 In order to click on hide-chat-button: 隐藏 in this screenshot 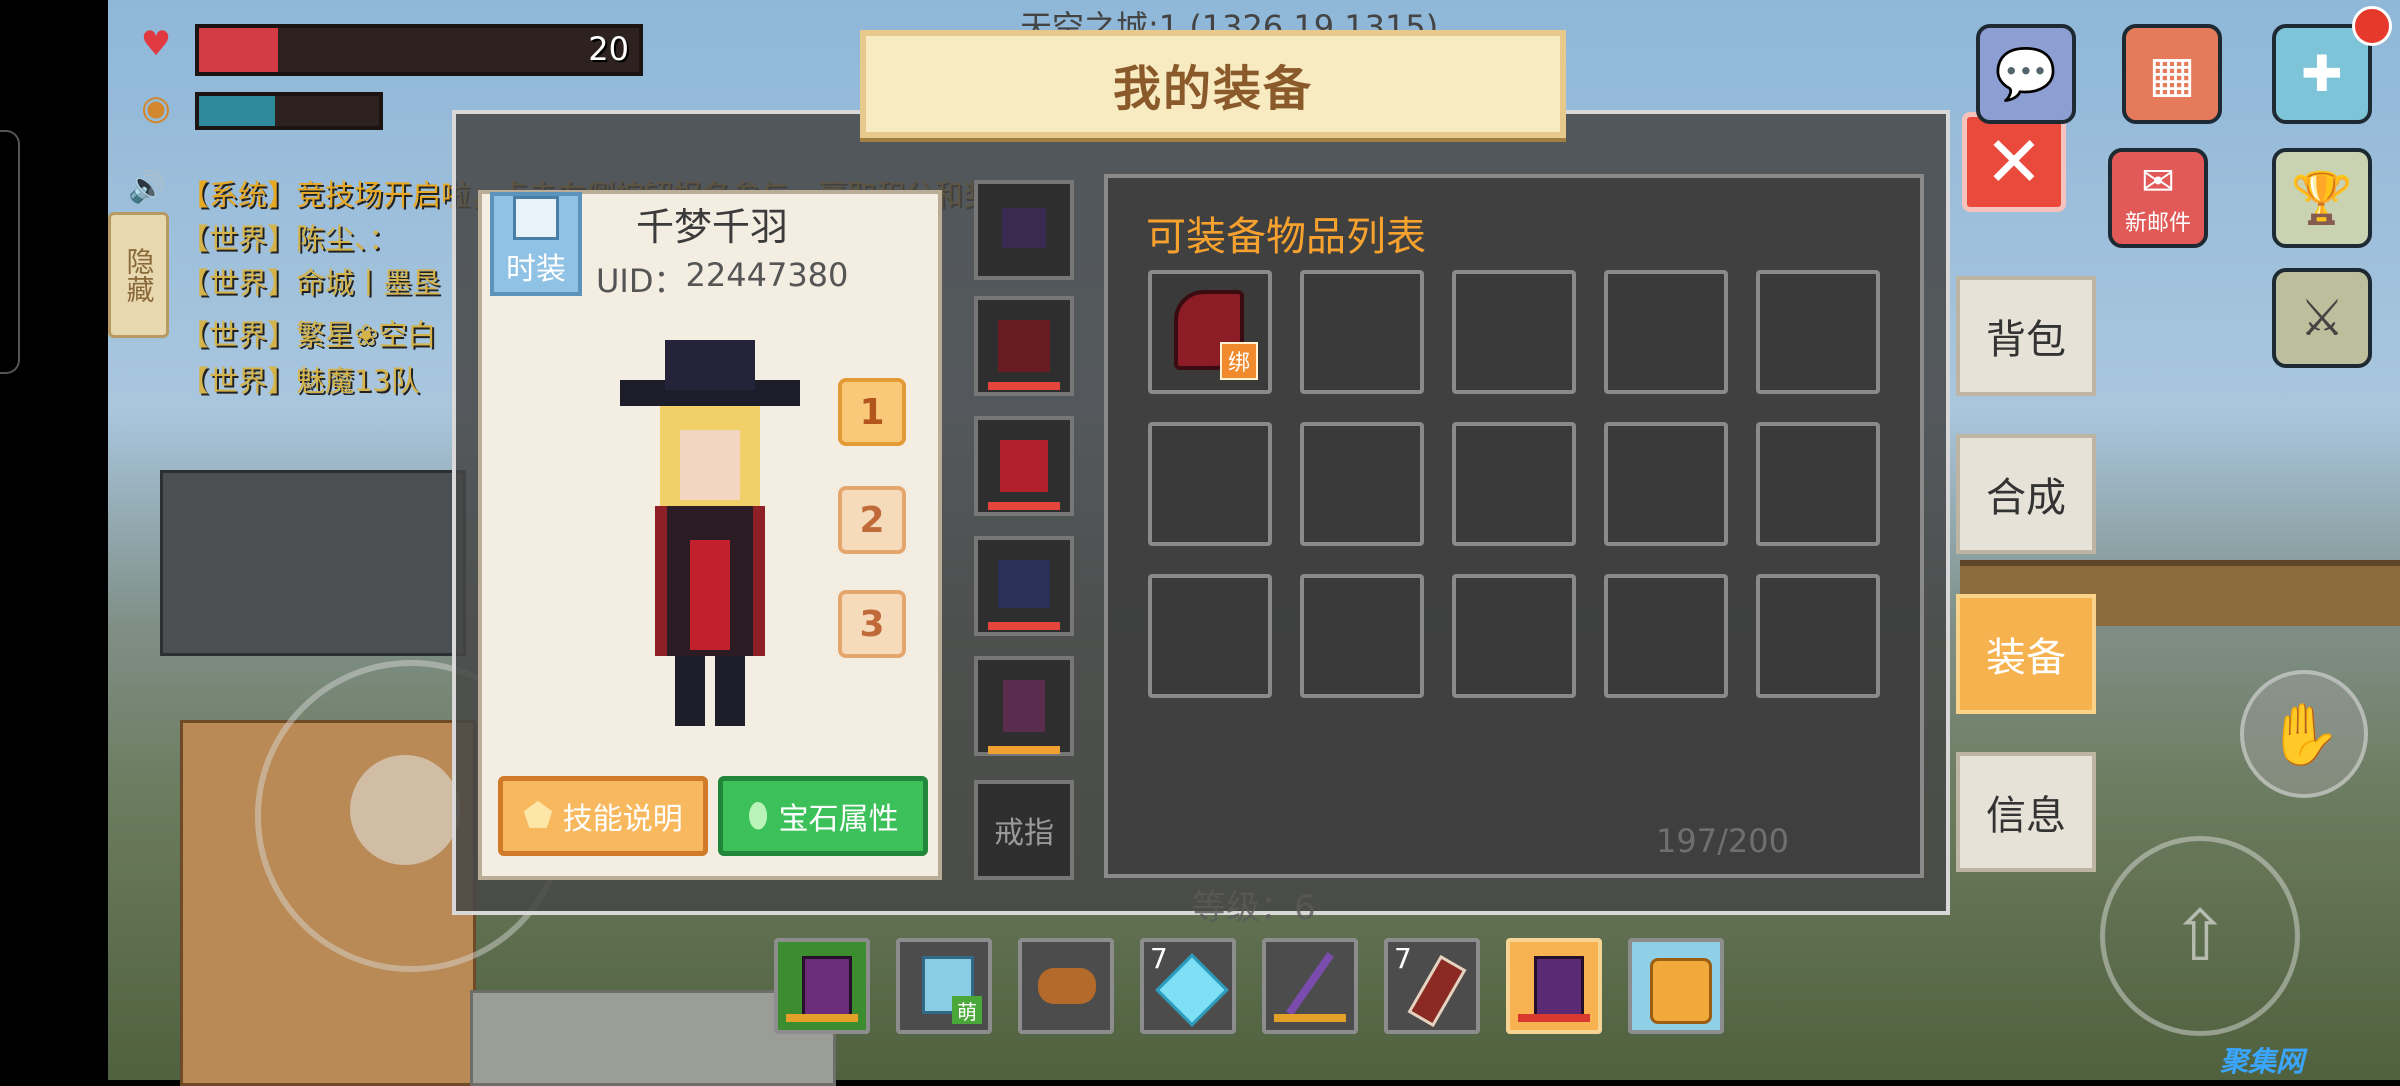, I will do `click(138, 275)`.